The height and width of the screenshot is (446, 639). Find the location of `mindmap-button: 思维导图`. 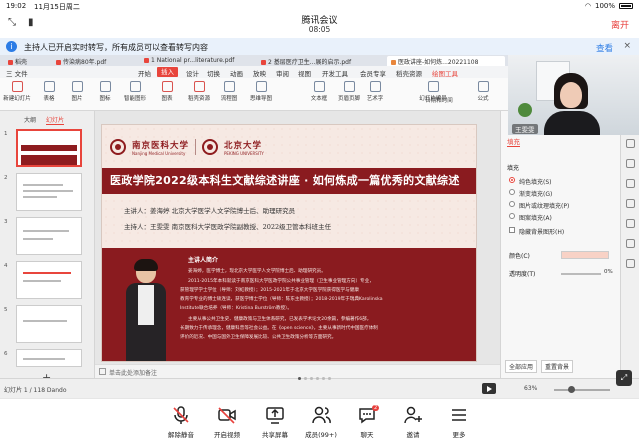

mindmap-button: 思维导图 is located at coordinates (261, 91).